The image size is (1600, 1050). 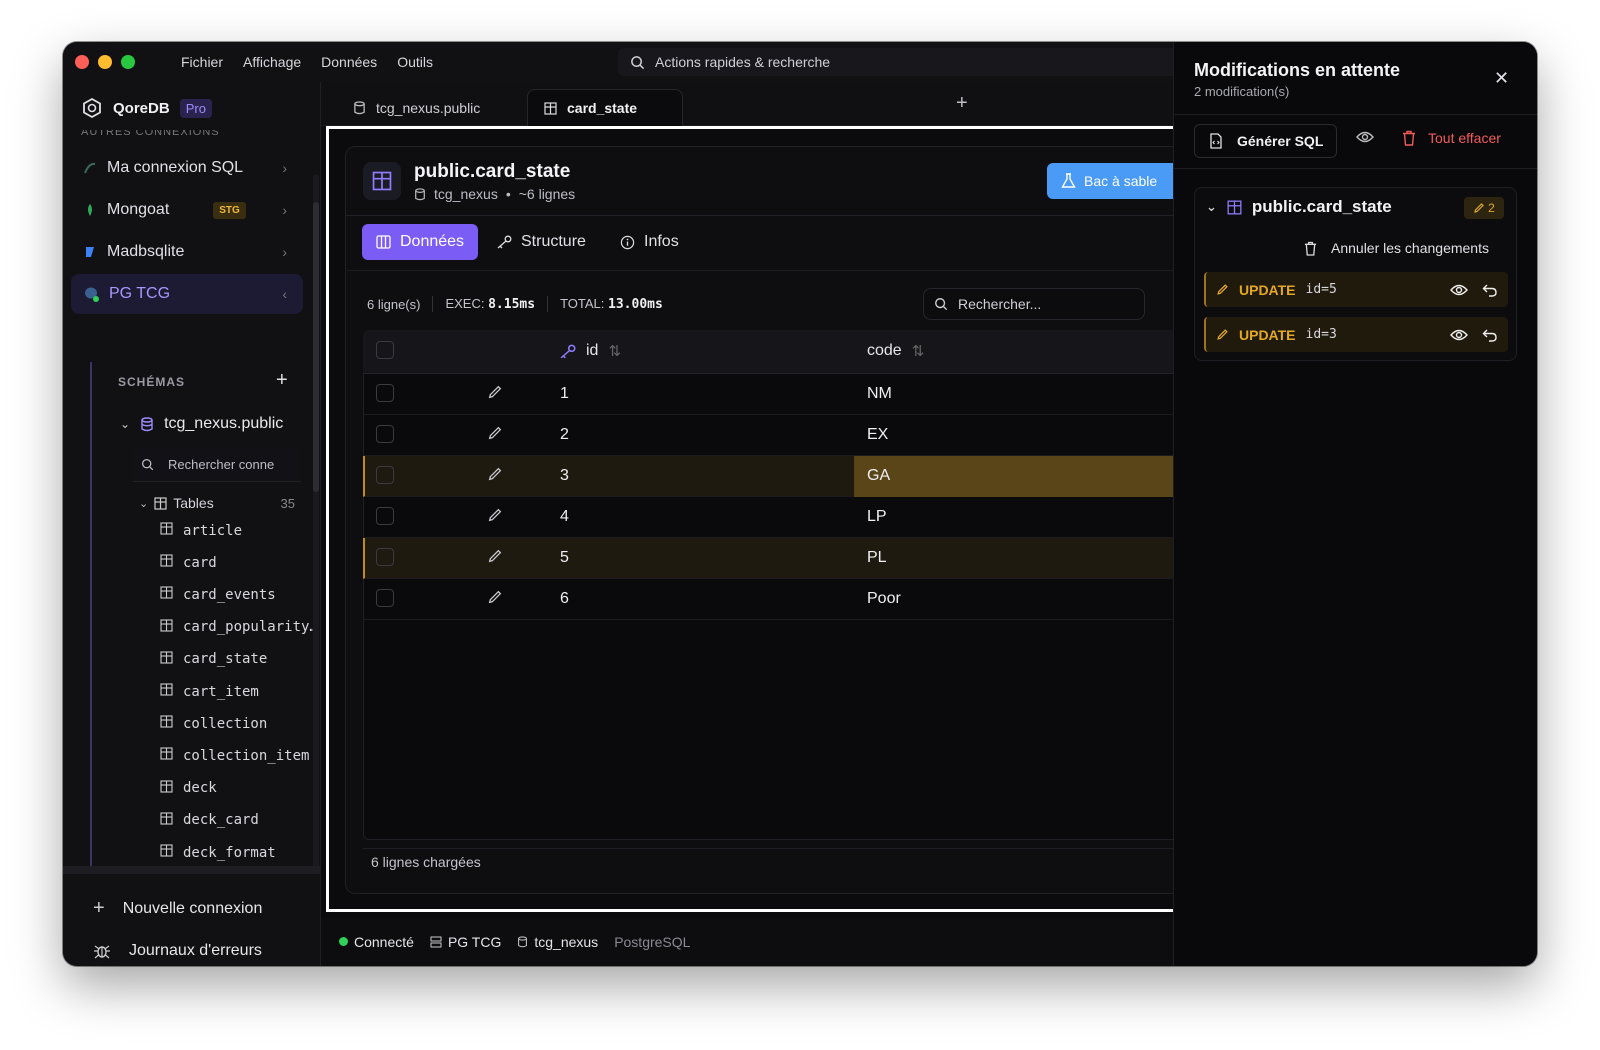 What do you see at coordinates (504, 242) in the screenshot?
I see `key-icon` at bounding box center [504, 242].